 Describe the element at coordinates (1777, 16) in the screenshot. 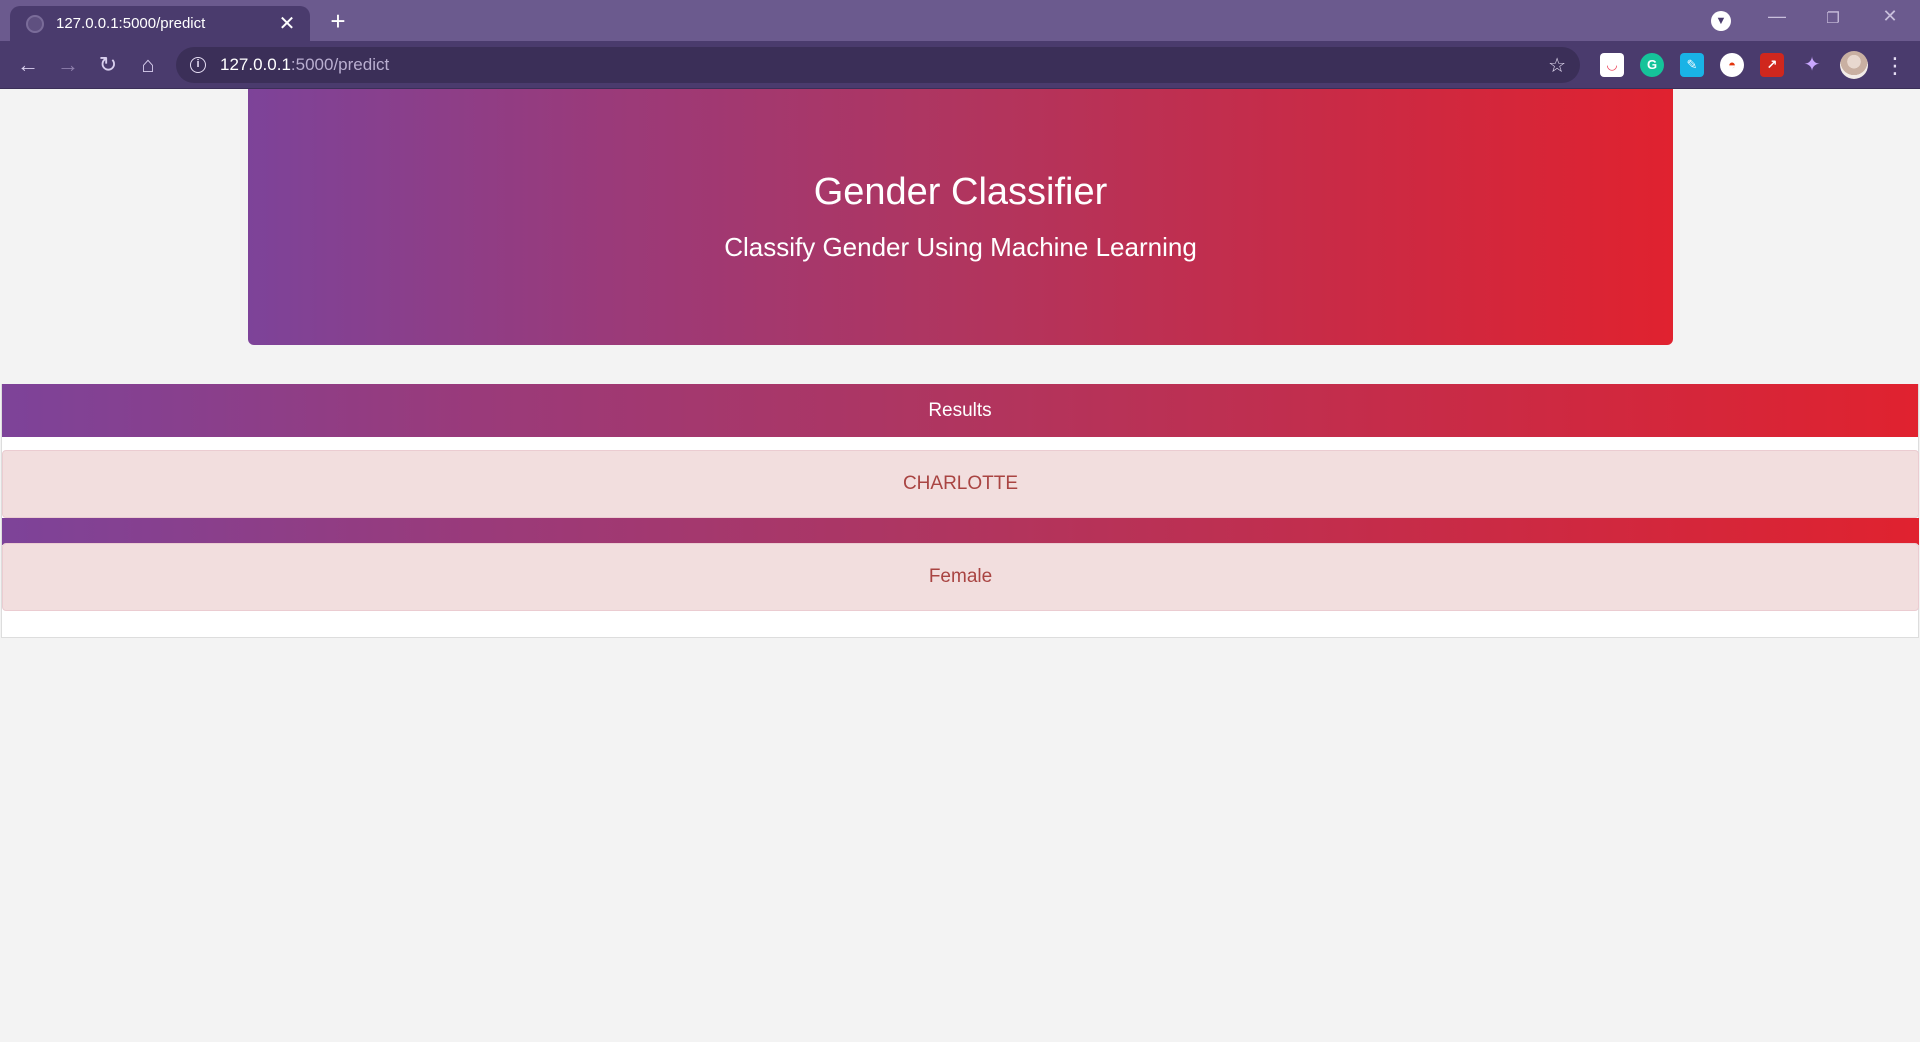

I see `minimize-button: —` at that location.